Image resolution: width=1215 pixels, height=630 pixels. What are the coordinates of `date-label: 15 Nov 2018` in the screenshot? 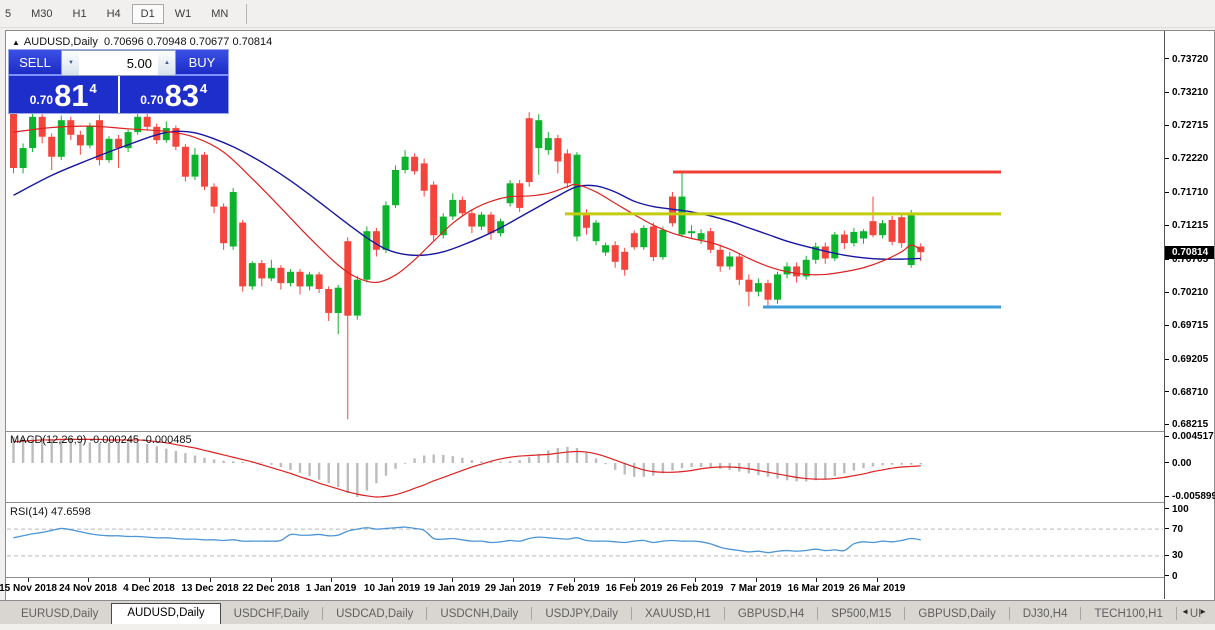 It's located at (28, 588).